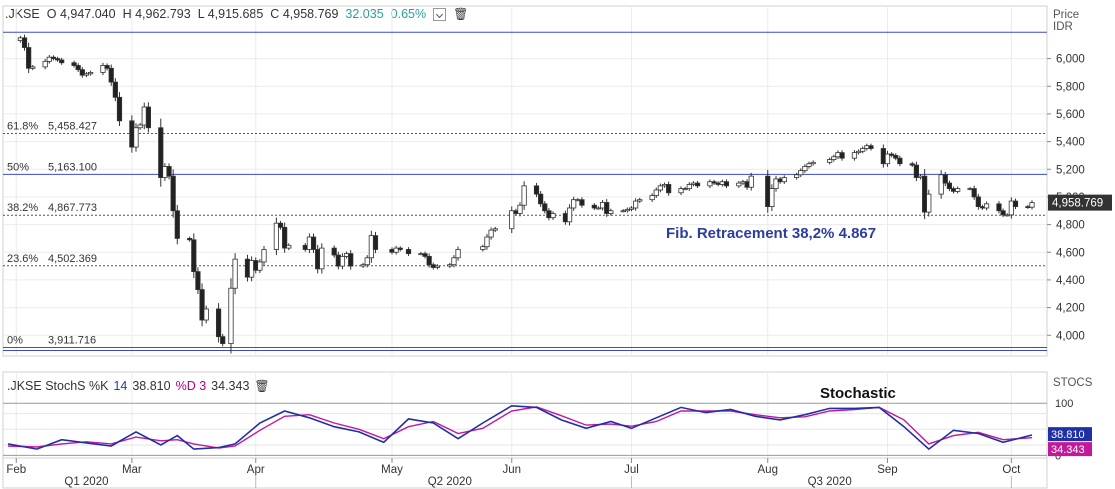 This screenshot has height=489, width=1115. I want to click on price-tick-label: 5,800, so click(1070, 87).